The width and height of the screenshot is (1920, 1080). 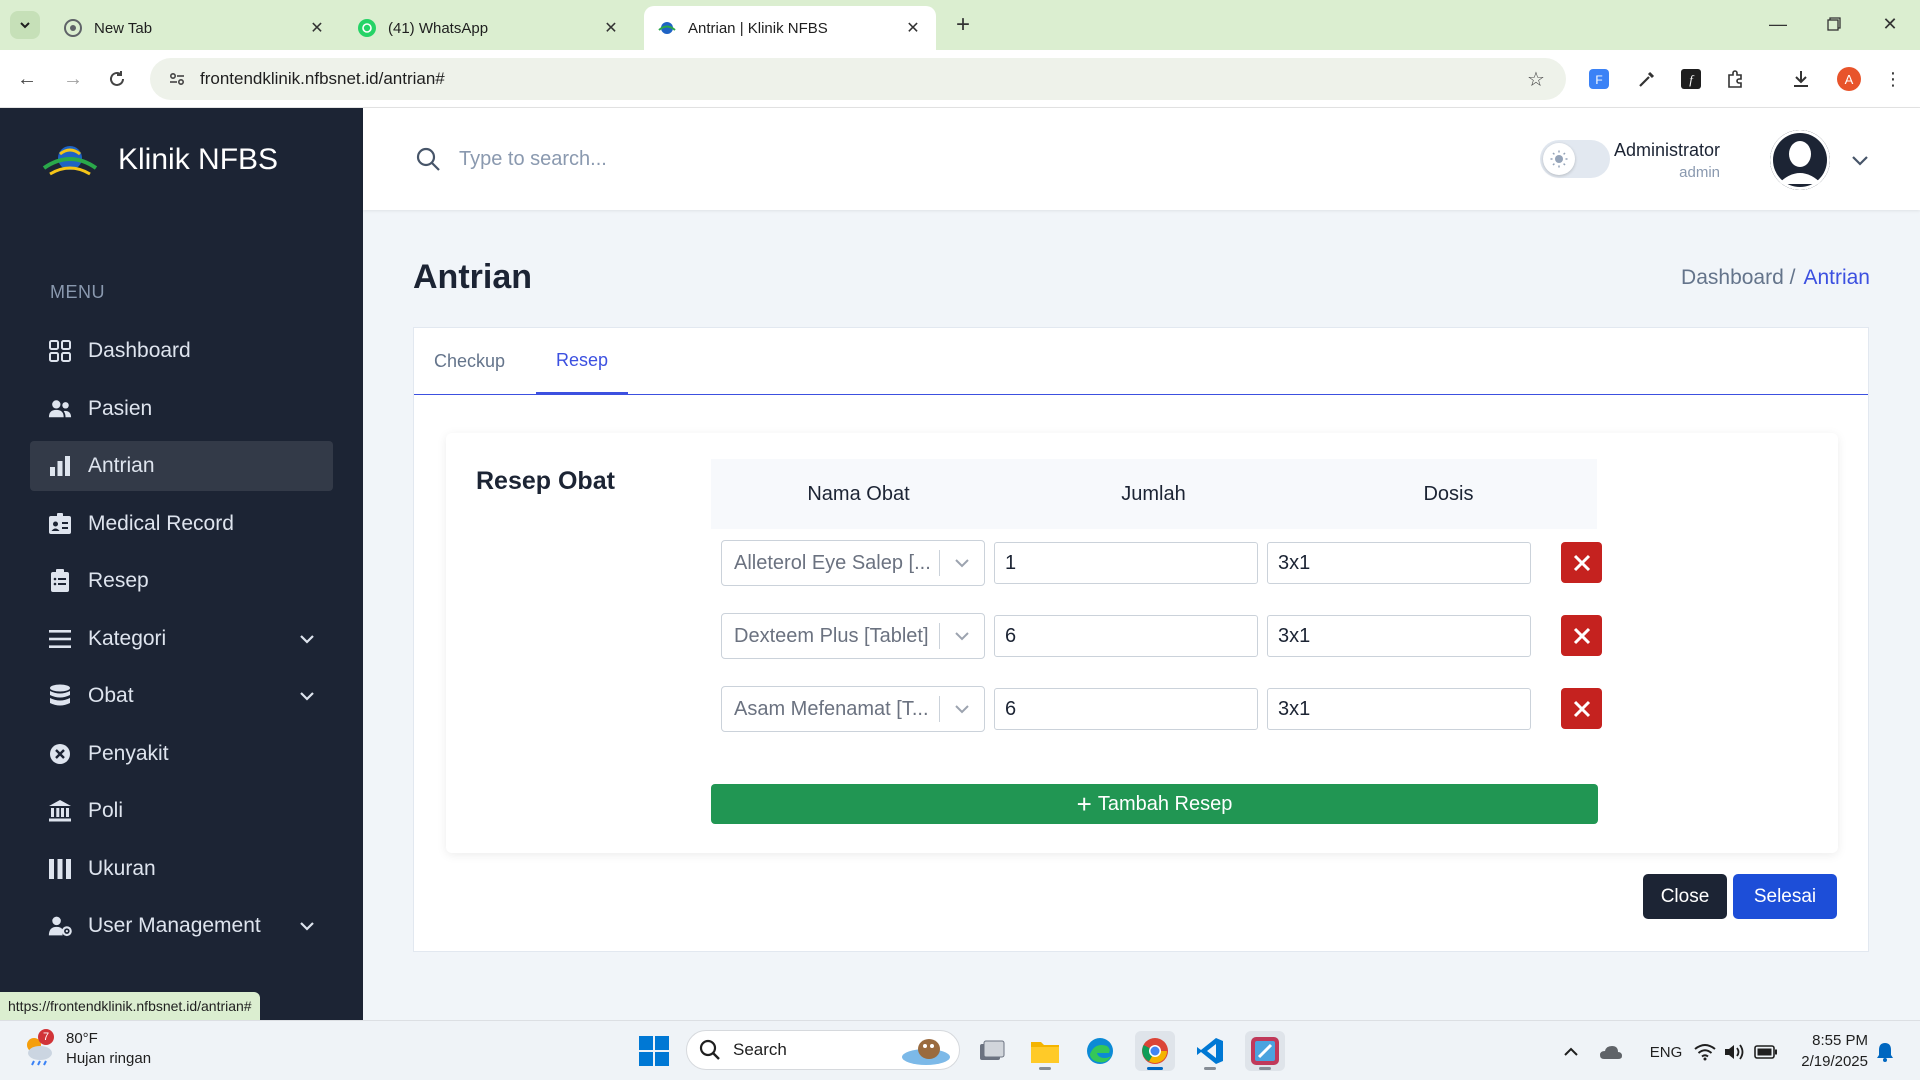 I want to click on weather-widget: 7 80°F Hujan ringan, so click(x=85, y=1049).